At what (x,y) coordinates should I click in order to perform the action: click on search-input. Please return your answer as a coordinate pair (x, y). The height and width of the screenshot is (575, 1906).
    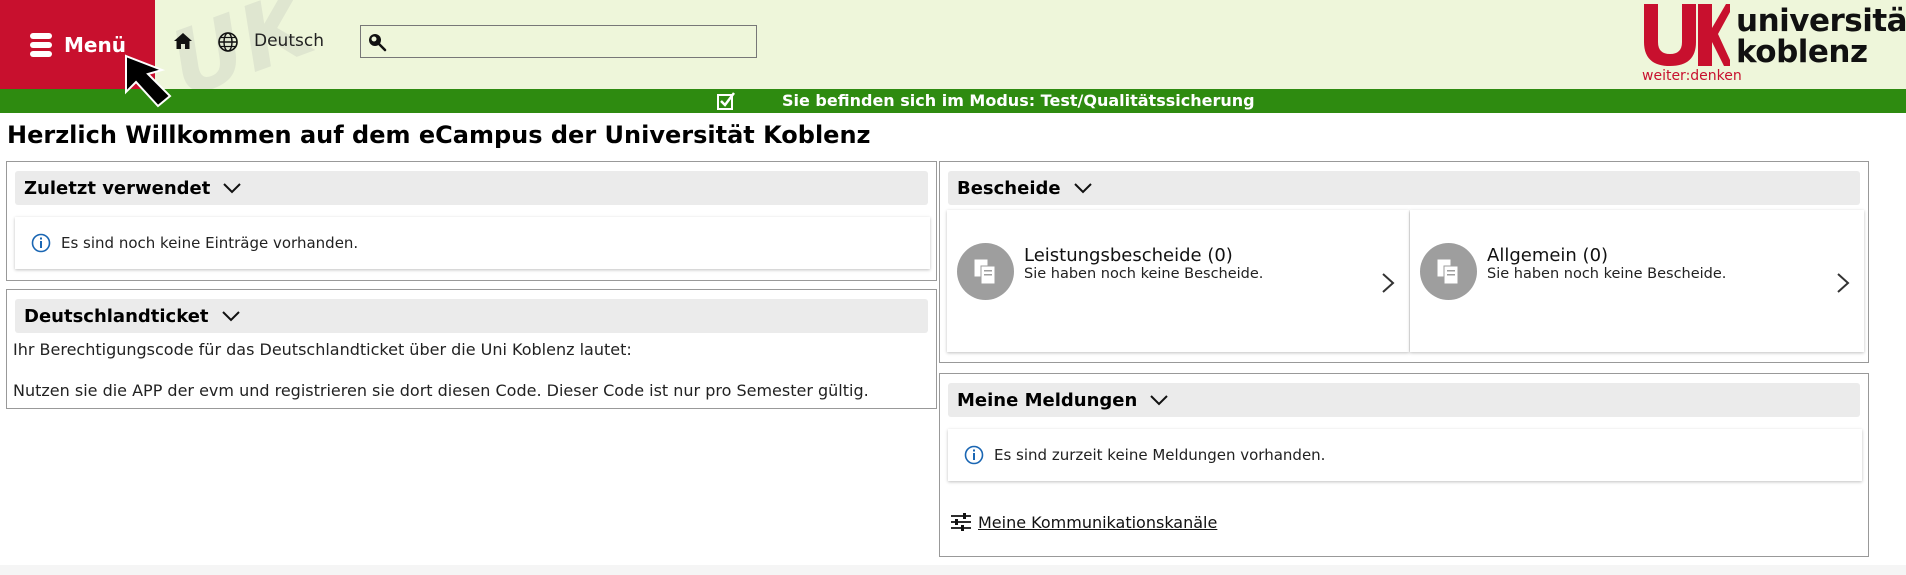
    Looking at the image, I should click on (571, 41).